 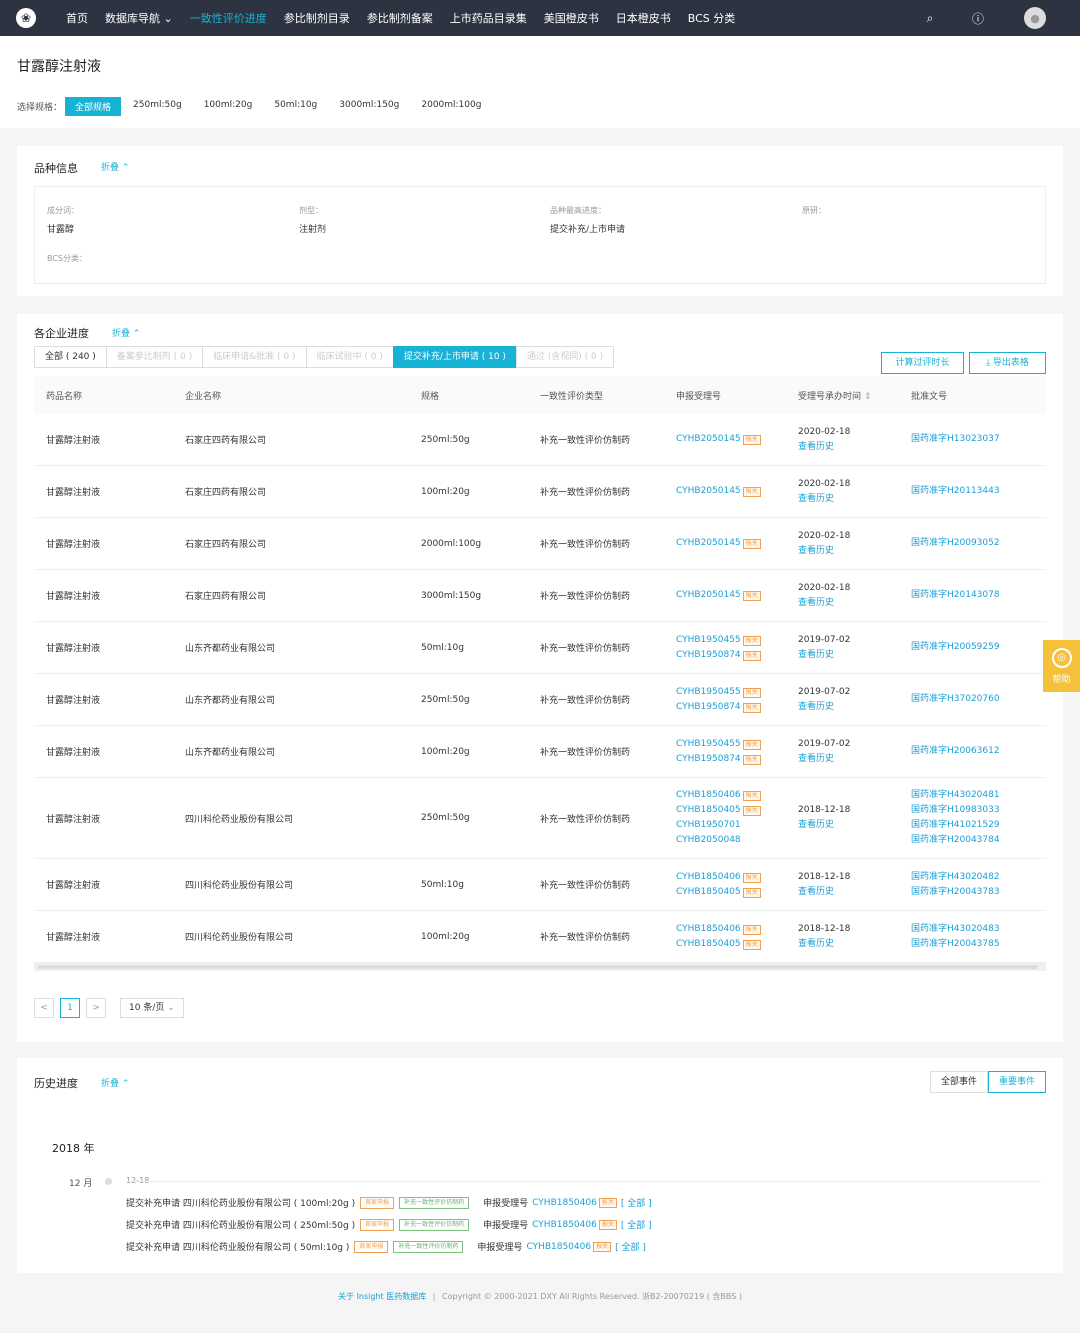 What do you see at coordinates (77, 18) in the screenshot?
I see `nav-item: 首页` at bounding box center [77, 18].